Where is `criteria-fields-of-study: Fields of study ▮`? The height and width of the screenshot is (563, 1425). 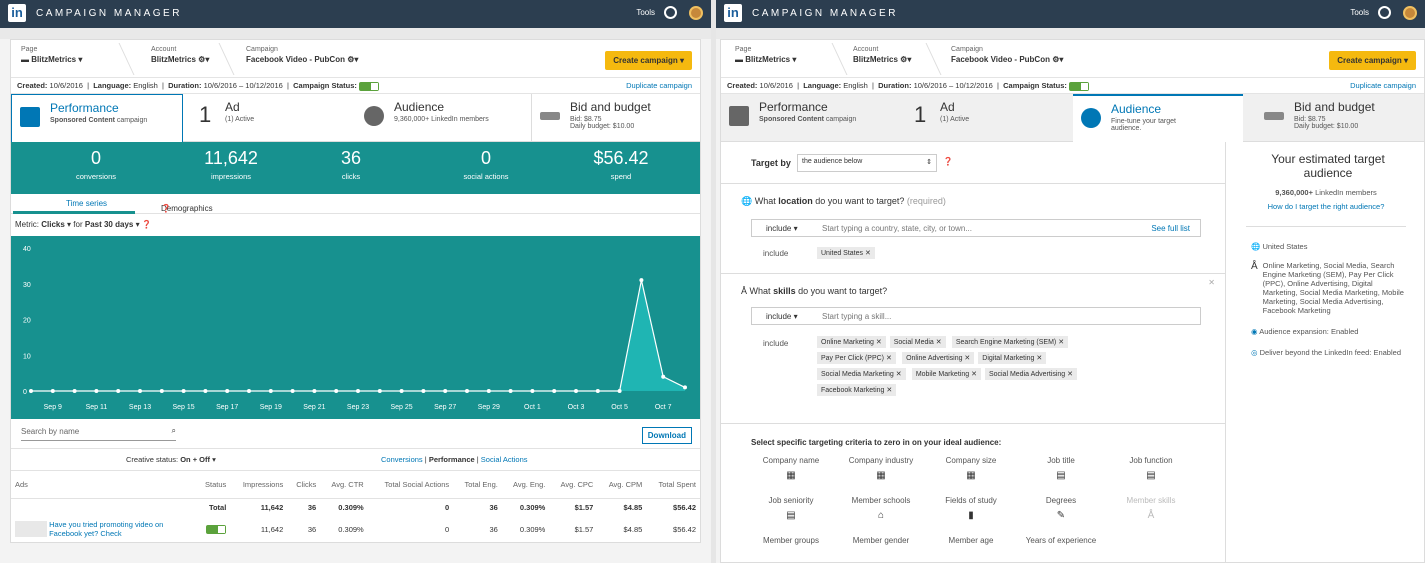
criteria-fields-of-study: Fields of study ▮ is located at coordinates (971, 508).